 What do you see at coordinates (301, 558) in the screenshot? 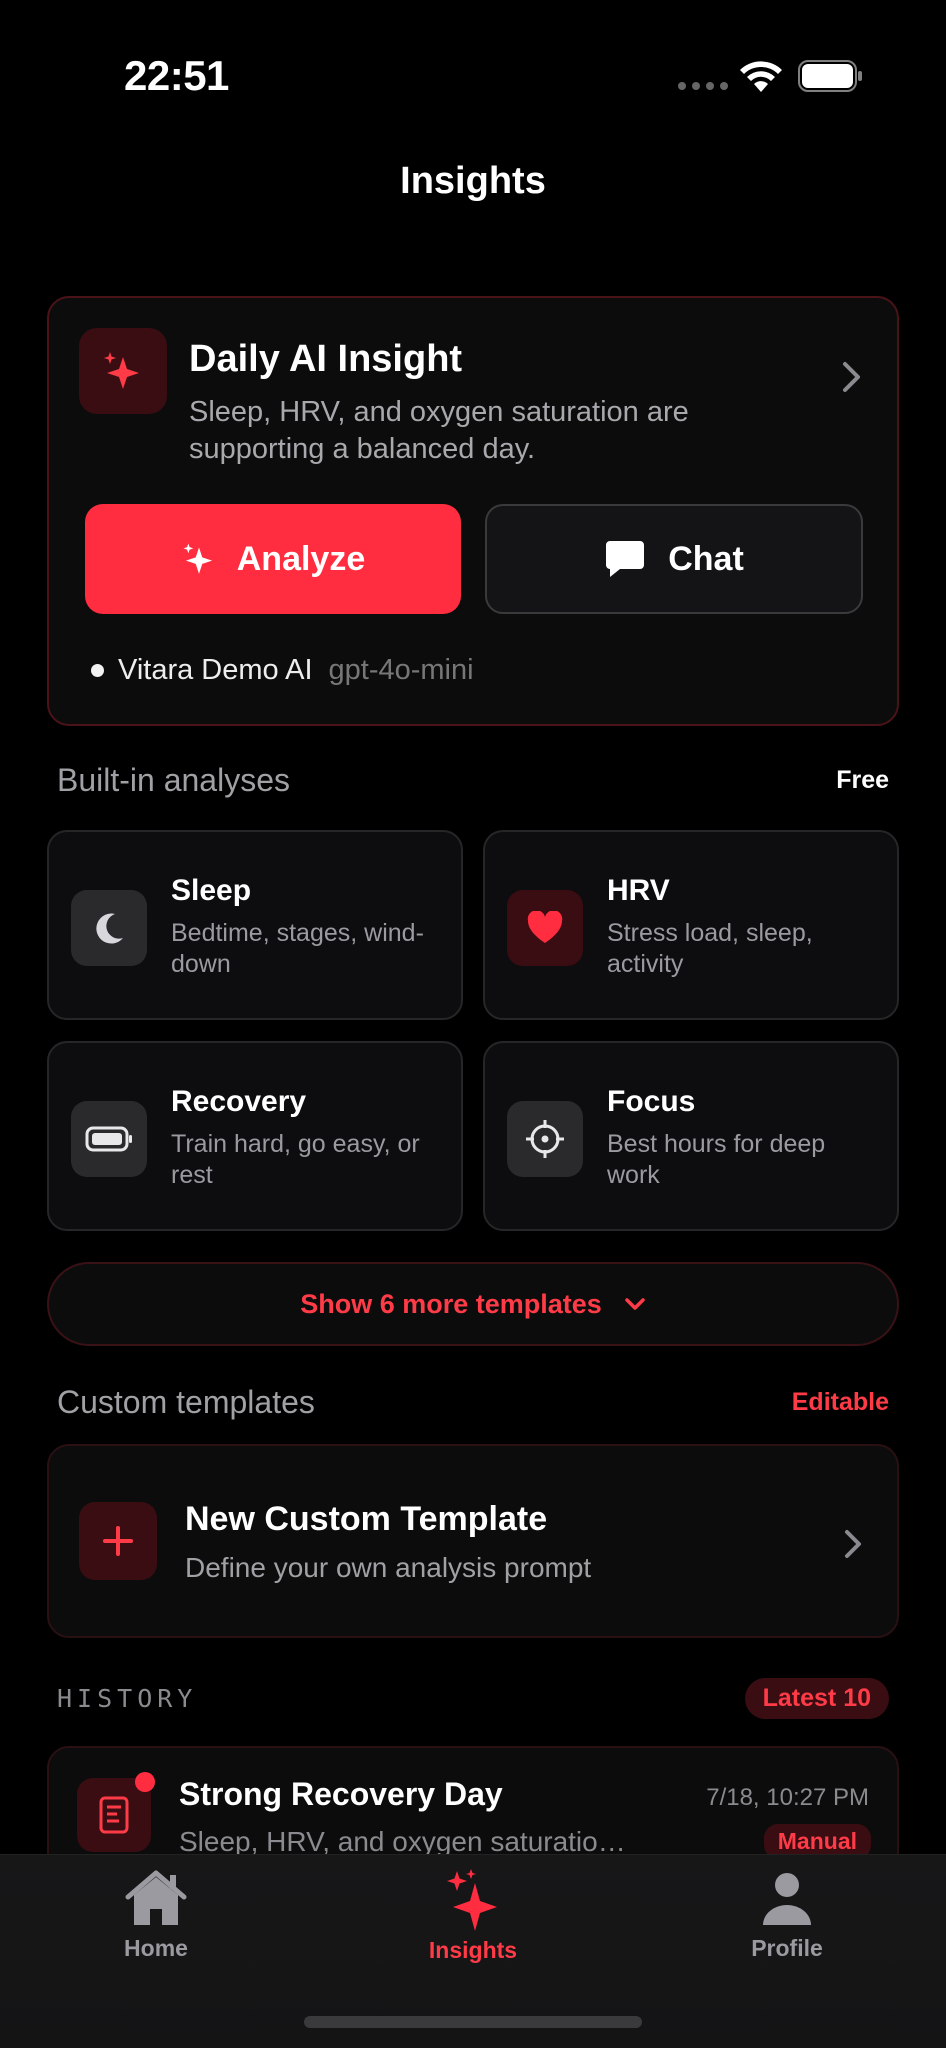
I see `analyze-label: Analyze` at bounding box center [301, 558].